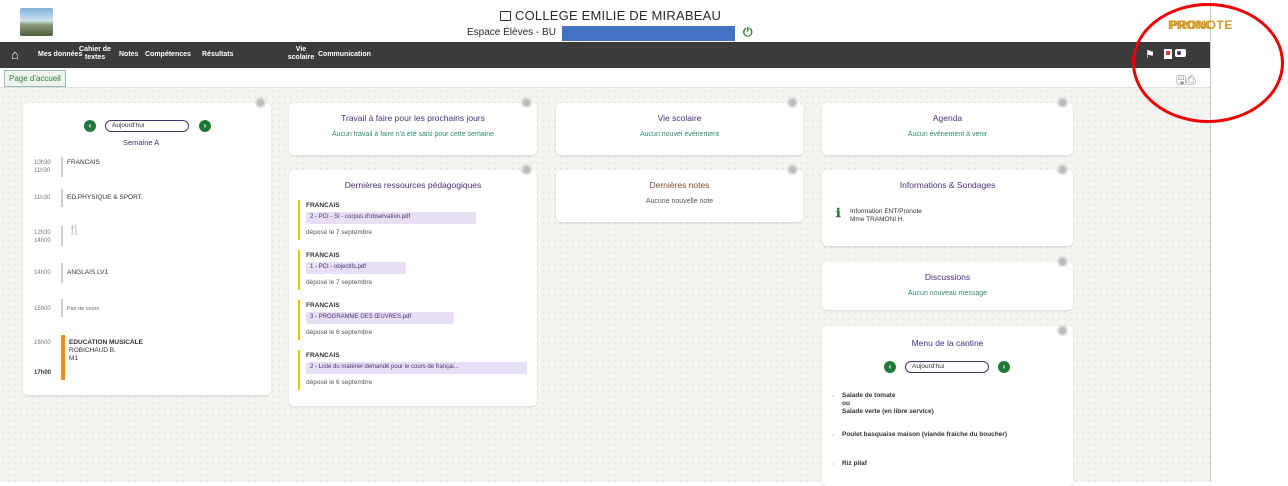 The image size is (1288, 486). I want to click on nav-vie-scolaire: Vie scolaire, so click(301, 54).